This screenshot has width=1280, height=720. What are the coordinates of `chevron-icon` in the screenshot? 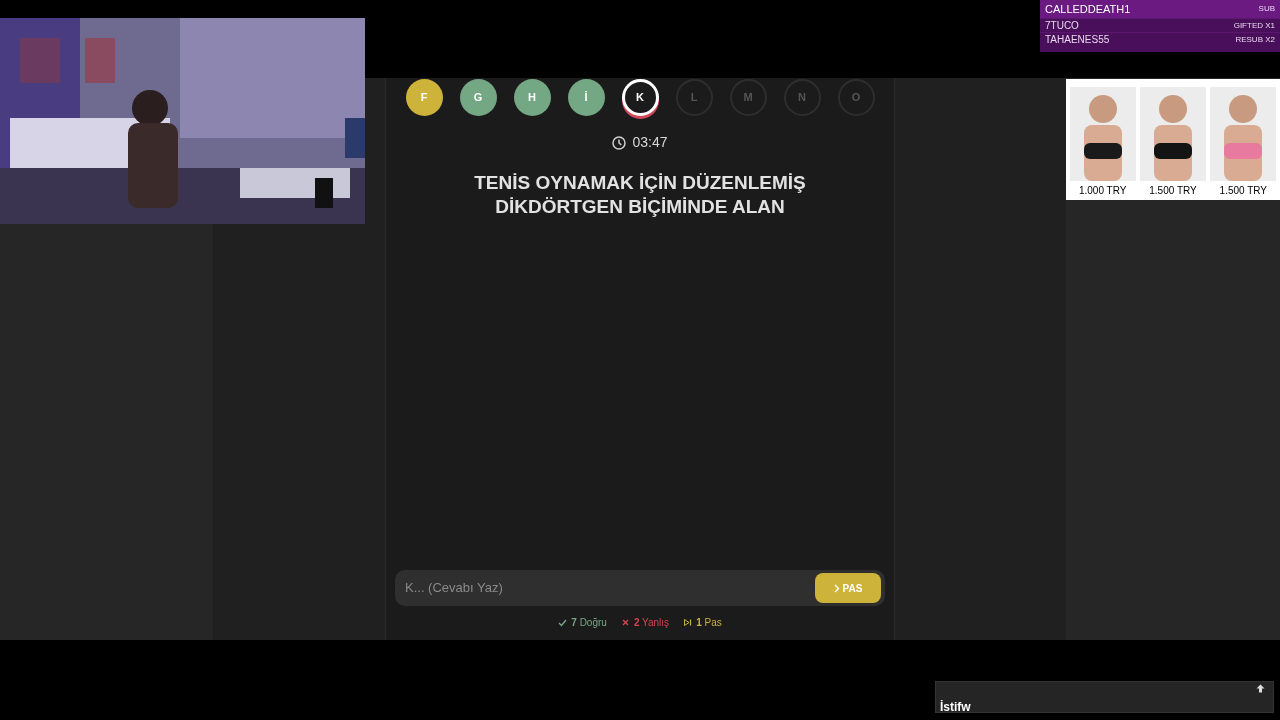 It's located at (836, 588).